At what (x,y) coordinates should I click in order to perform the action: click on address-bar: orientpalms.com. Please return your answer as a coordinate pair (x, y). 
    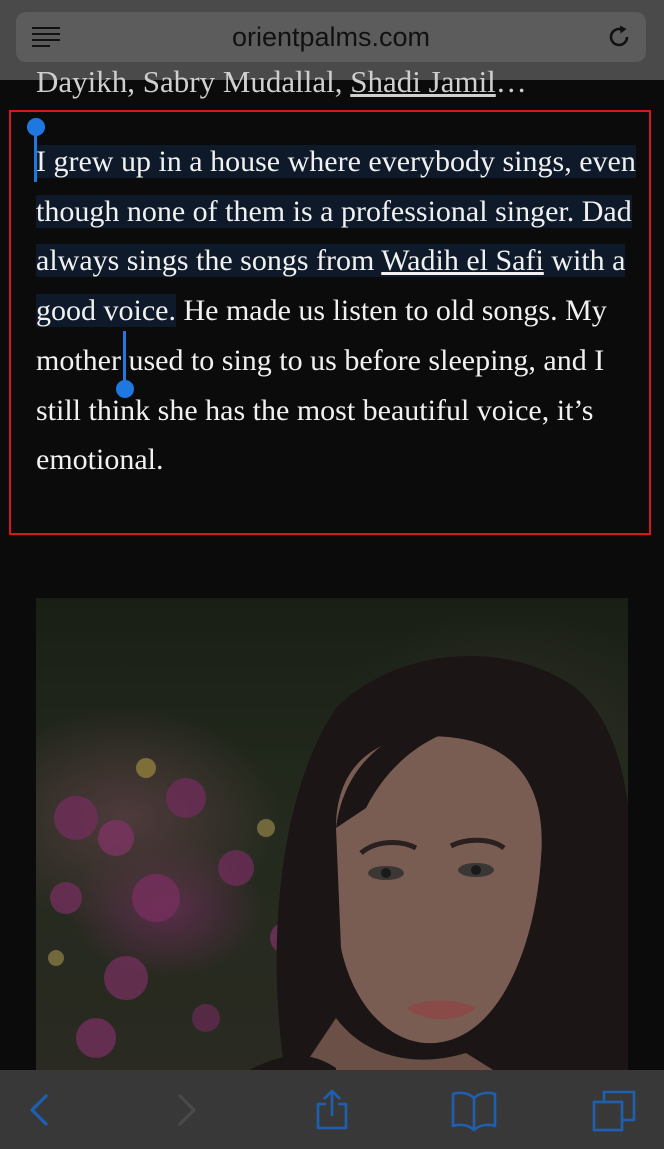
    Looking at the image, I should click on (331, 37).